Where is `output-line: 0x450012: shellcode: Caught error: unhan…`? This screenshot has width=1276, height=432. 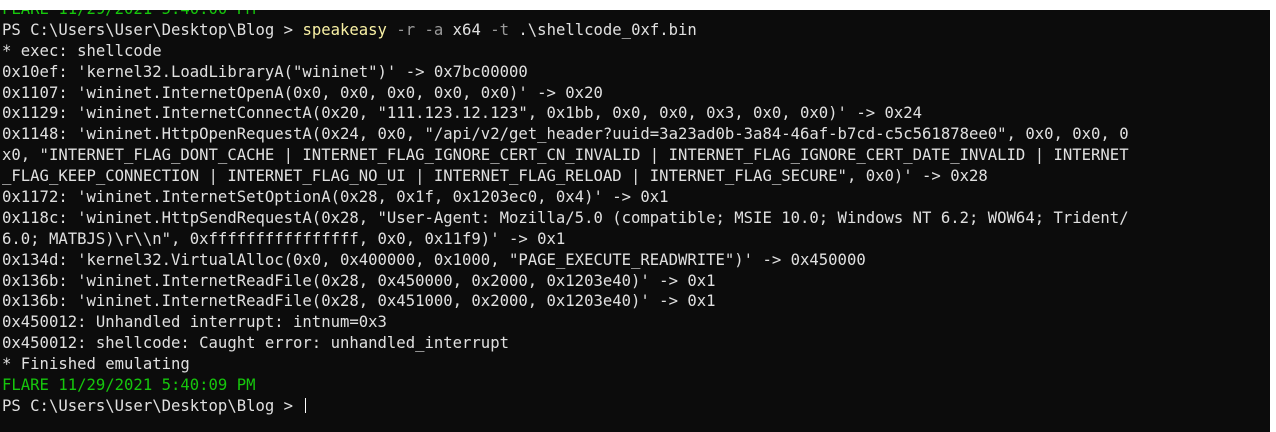 output-line: 0x450012: shellcode: Caught error: unhan… is located at coordinates (255, 343).